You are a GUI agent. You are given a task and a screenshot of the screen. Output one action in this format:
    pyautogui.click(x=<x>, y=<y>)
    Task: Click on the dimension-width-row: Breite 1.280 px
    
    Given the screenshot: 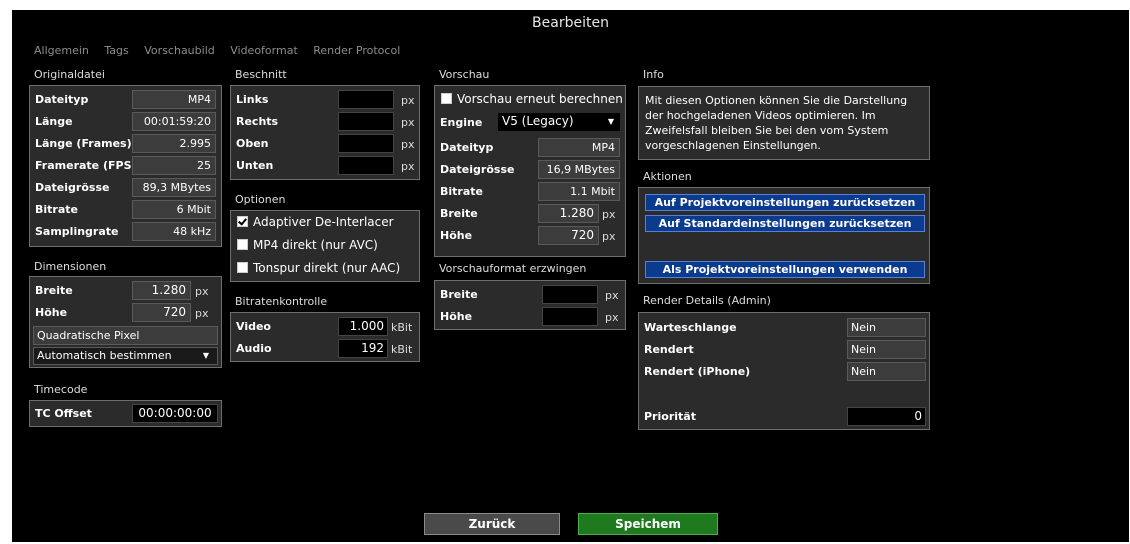 What is the action you would take?
    pyautogui.click(x=125, y=291)
    